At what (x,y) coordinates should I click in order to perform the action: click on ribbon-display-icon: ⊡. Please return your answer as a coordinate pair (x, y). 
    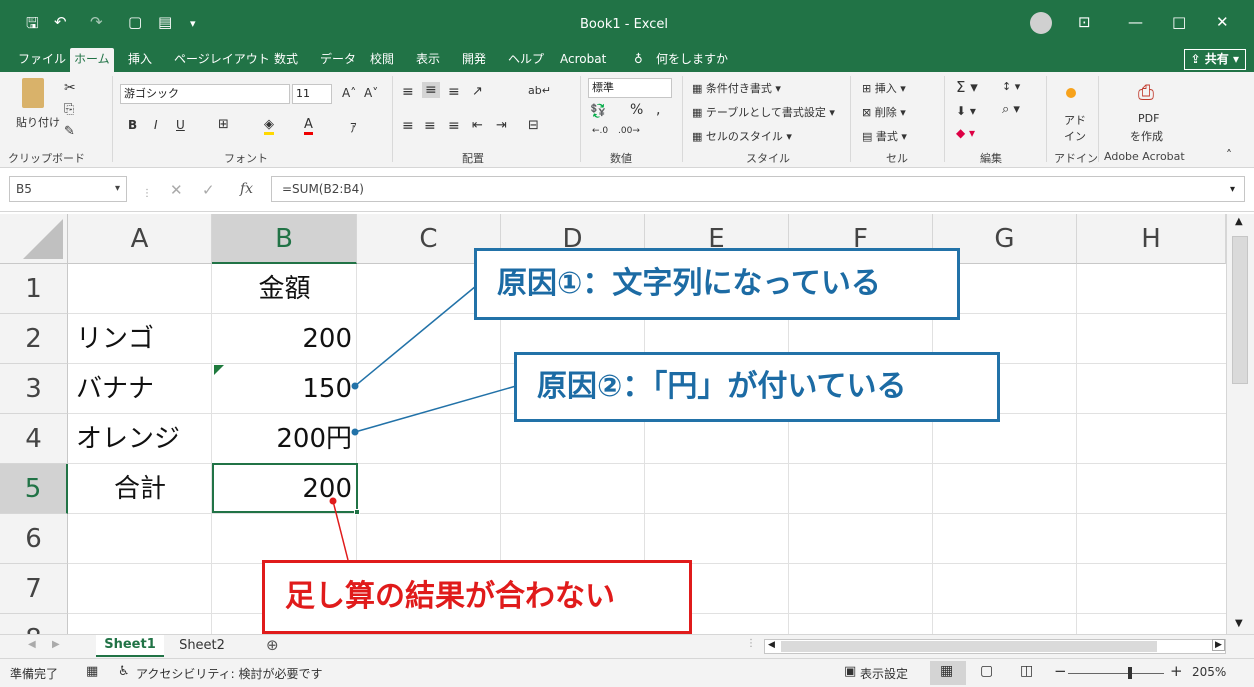
    Looking at the image, I should click on (1084, 22).